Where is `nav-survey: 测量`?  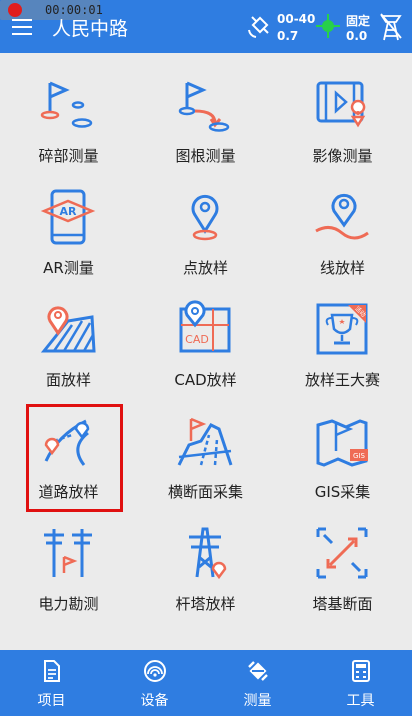
nav-survey: 测量 is located at coordinates (257, 683).